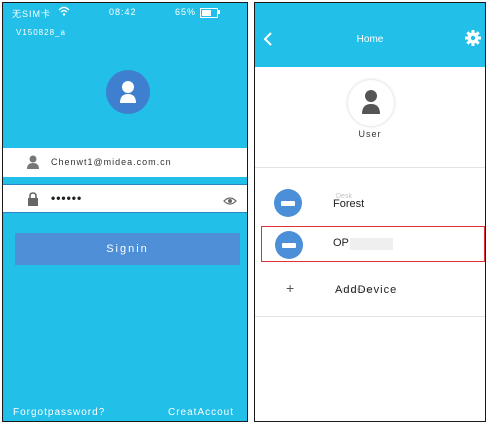 This screenshot has width=488, height=425. Describe the element at coordinates (230, 202) in the screenshot. I see `eye-icon` at that location.